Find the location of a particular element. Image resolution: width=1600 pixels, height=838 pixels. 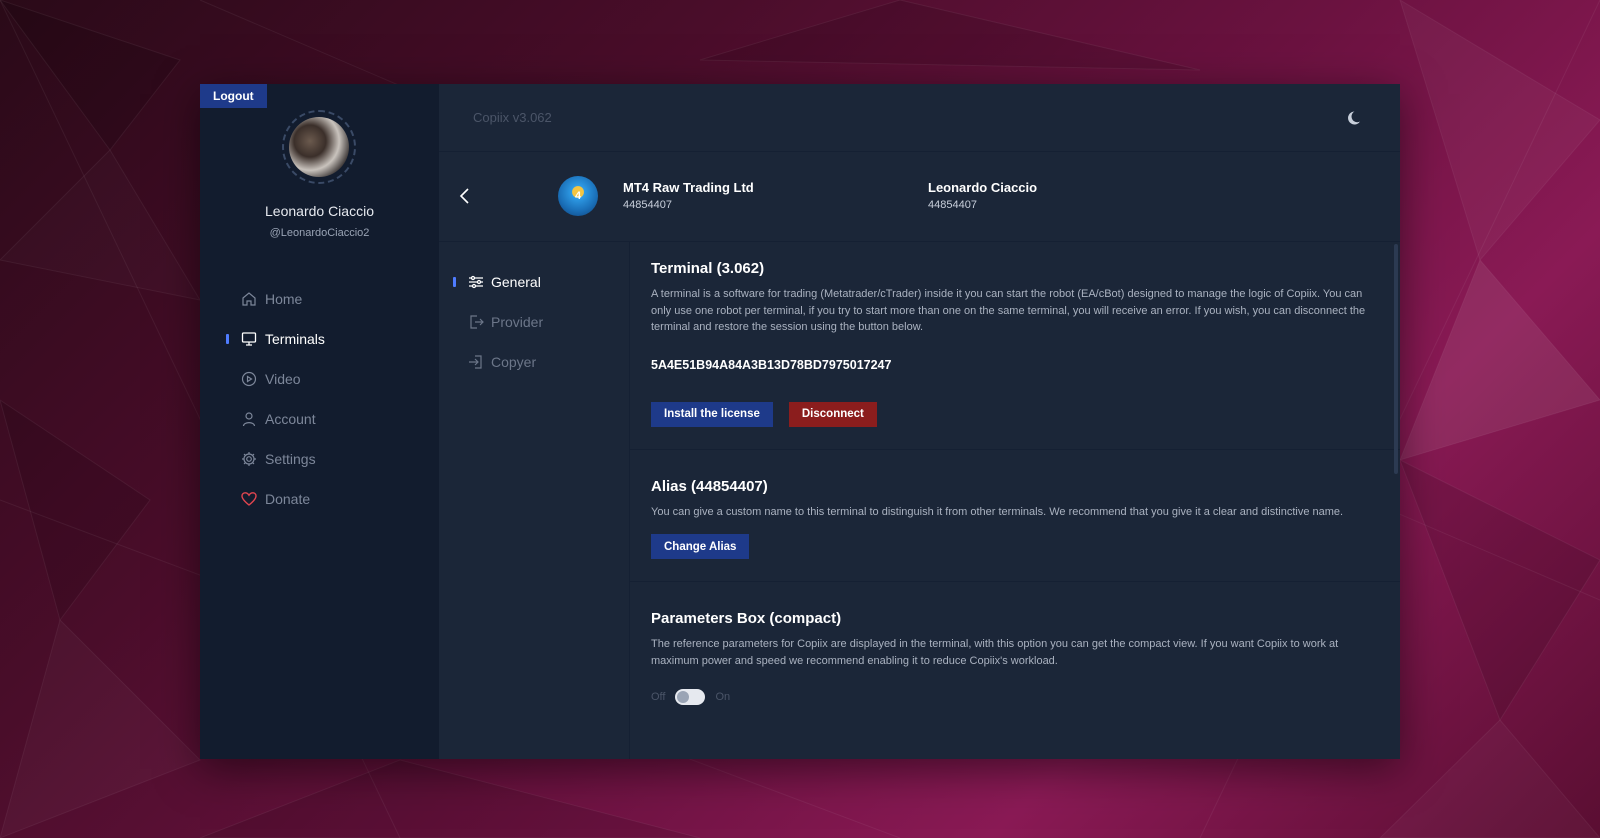

broker-name: MT4 Raw Trading Ltd is located at coordinates (688, 187).